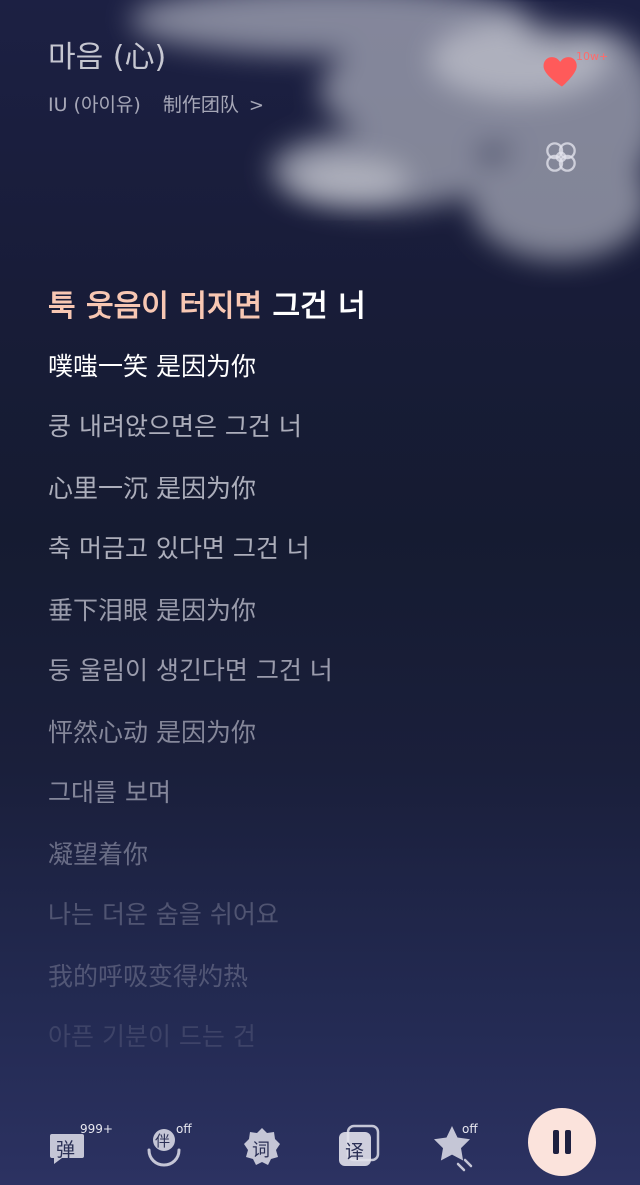  What do you see at coordinates (355, 1152) in the screenshot?
I see `translate-label: 译` at bounding box center [355, 1152].